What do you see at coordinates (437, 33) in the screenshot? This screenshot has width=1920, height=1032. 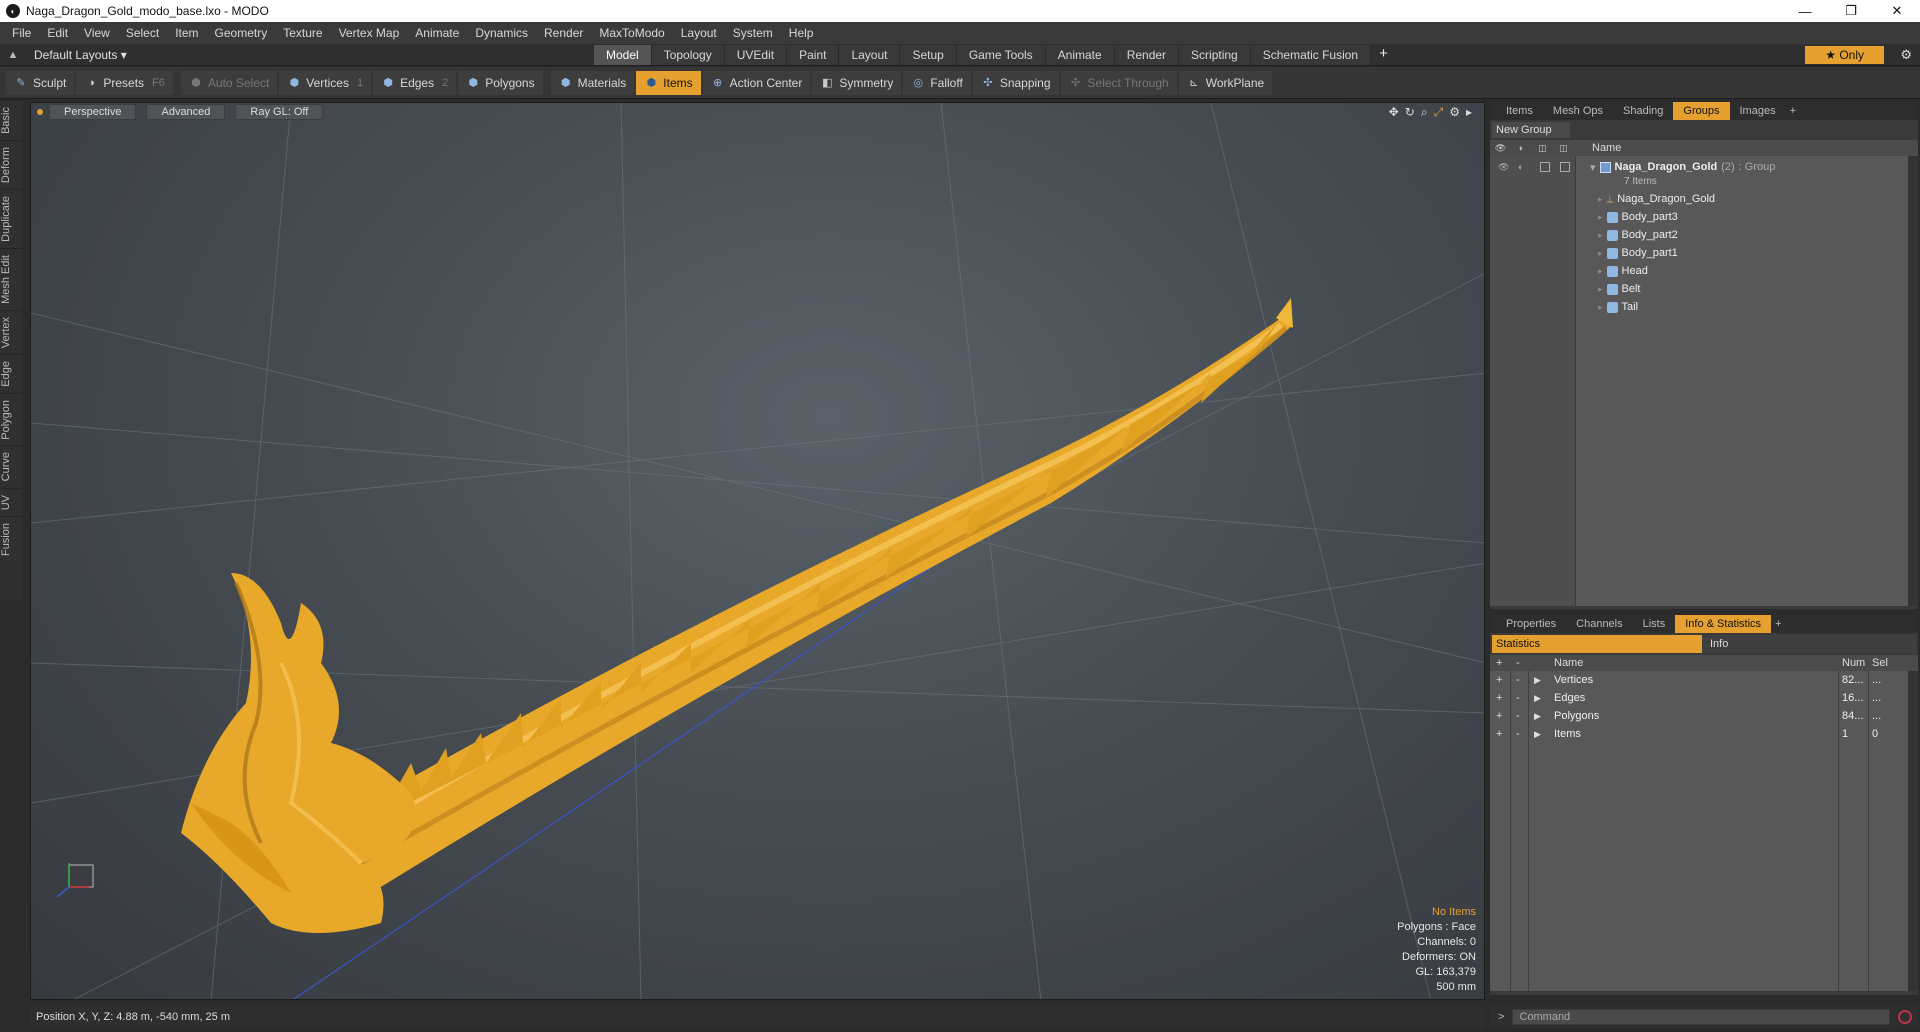 I see `menu-animate: Animate` at bounding box center [437, 33].